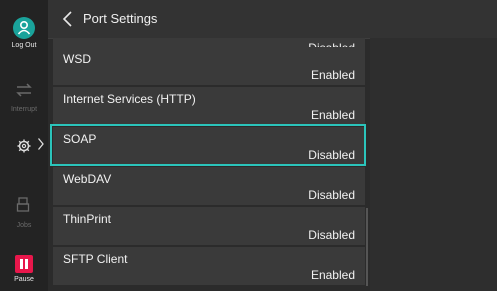  I want to click on item-name: SFTP Client, so click(95, 259).